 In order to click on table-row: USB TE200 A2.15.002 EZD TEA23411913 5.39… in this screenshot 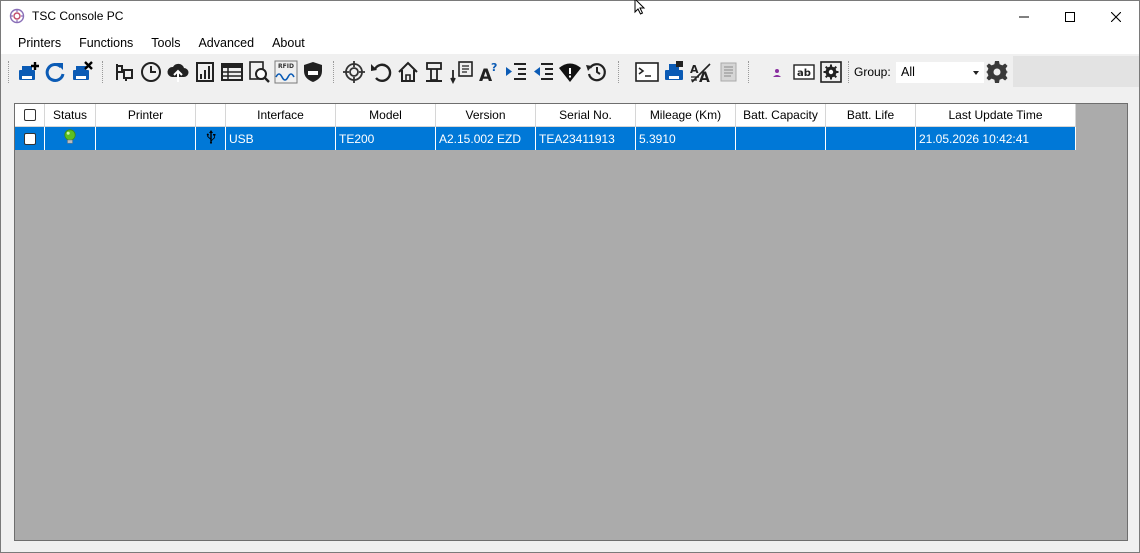, I will do `click(545, 138)`.